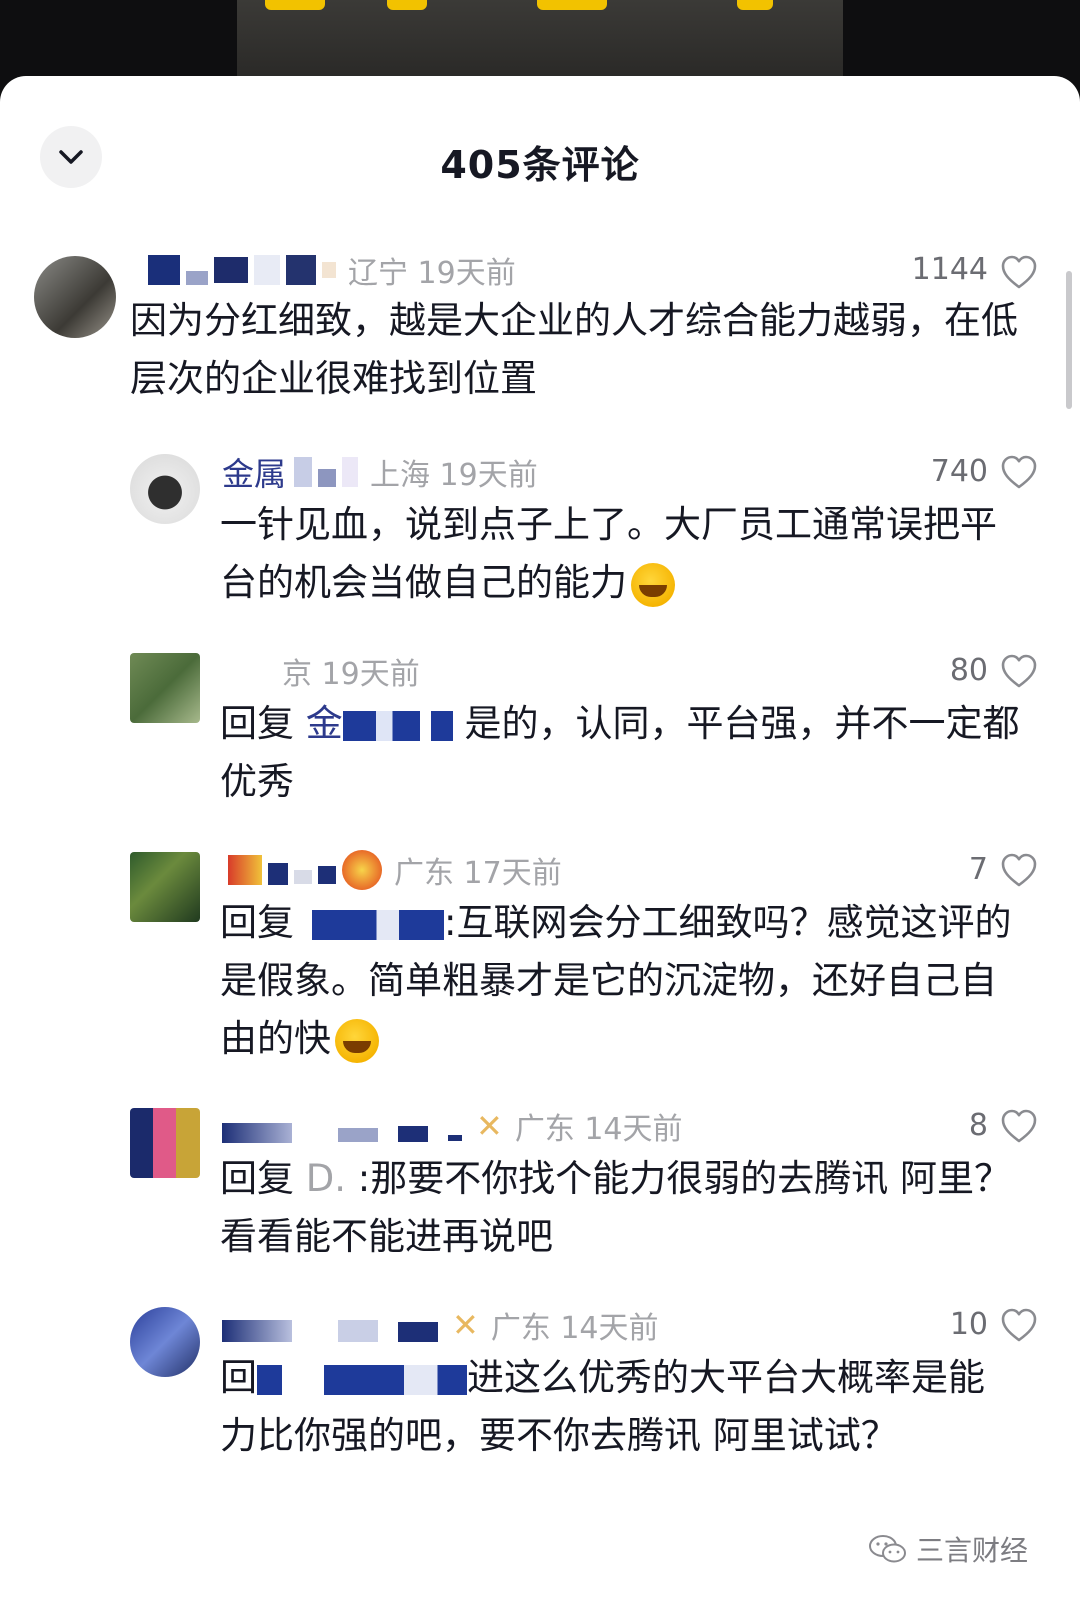 The width and height of the screenshot is (1080, 1599). What do you see at coordinates (540, 165) in the screenshot?
I see `comment-count-title: 405条评论` at bounding box center [540, 165].